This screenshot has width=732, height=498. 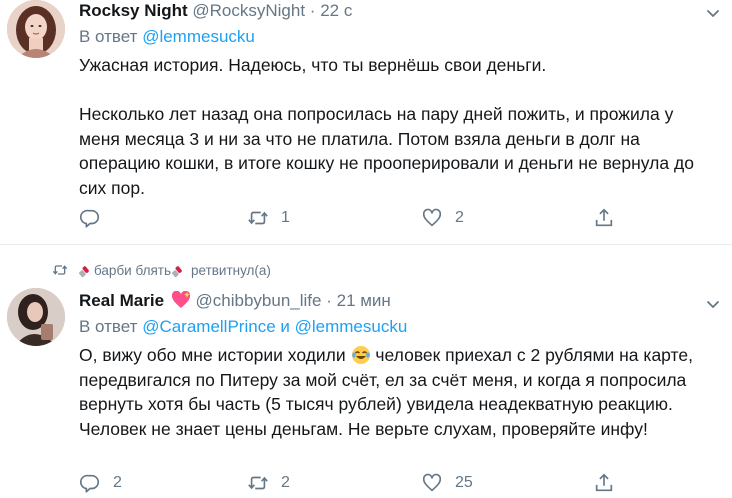 I want to click on reply-and: и, so click(x=285, y=326).